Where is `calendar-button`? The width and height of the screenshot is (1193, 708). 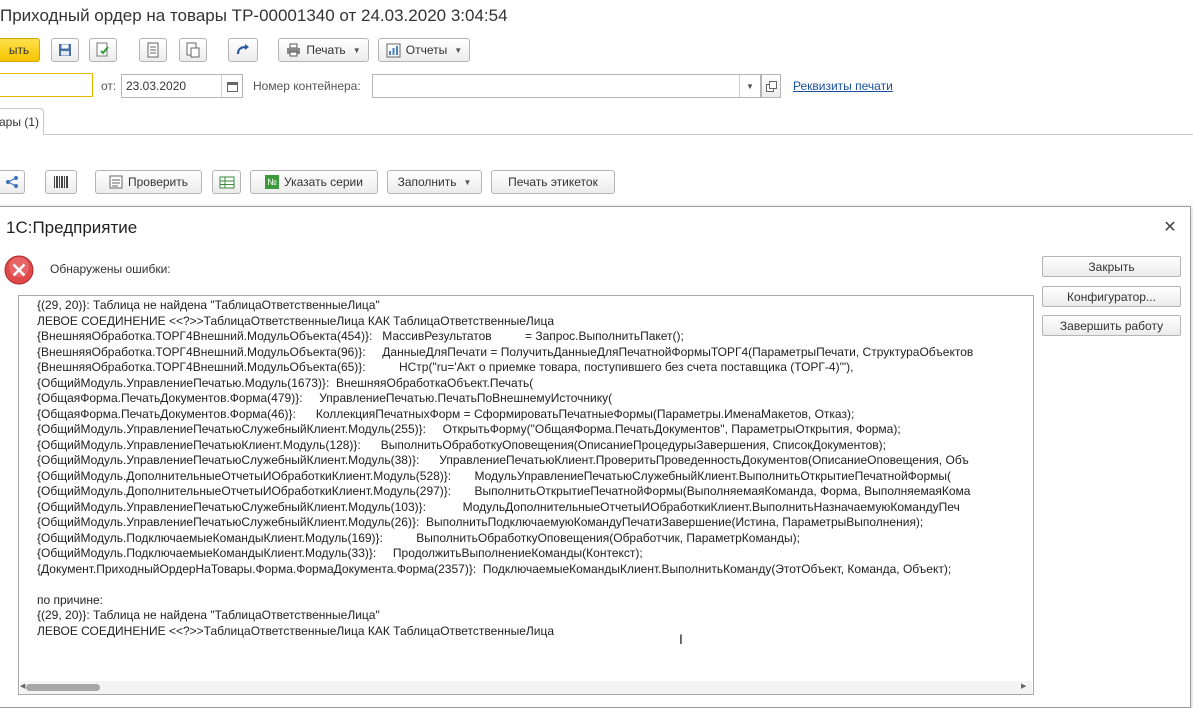
calendar-button is located at coordinates (231, 86).